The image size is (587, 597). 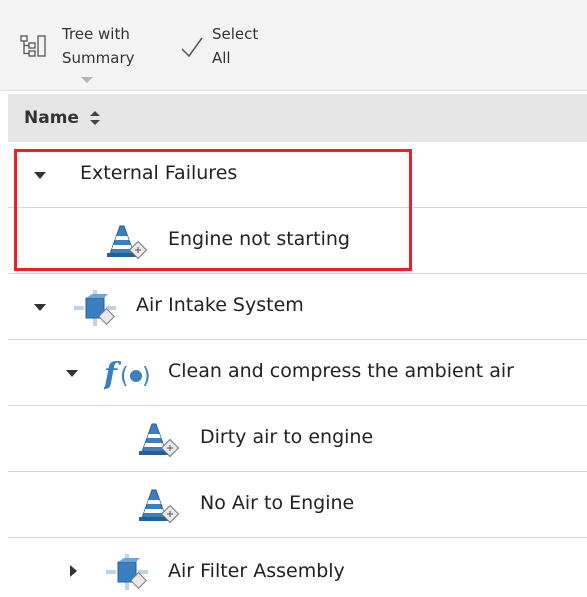 What do you see at coordinates (51, 118) in the screenshot?
I see `name-column-label: Name` at bounding box center [51, 118].